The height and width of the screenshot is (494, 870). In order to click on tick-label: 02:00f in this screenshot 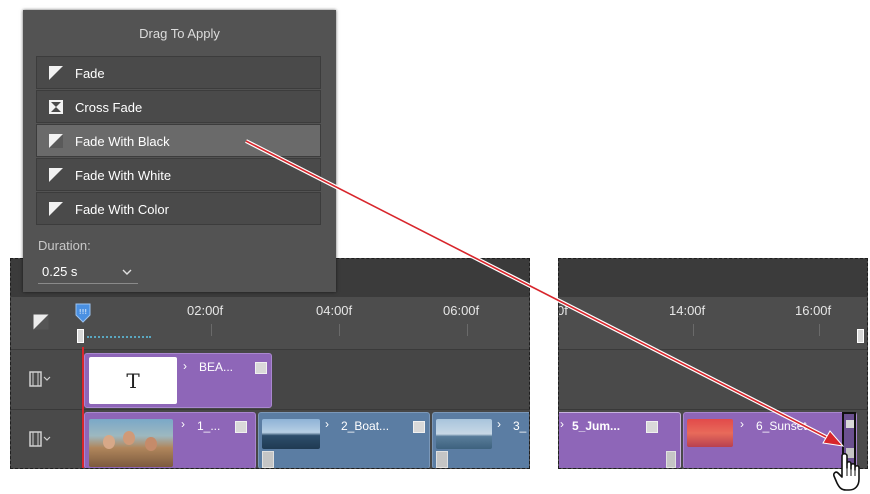, I will do `click(205, 310)`.